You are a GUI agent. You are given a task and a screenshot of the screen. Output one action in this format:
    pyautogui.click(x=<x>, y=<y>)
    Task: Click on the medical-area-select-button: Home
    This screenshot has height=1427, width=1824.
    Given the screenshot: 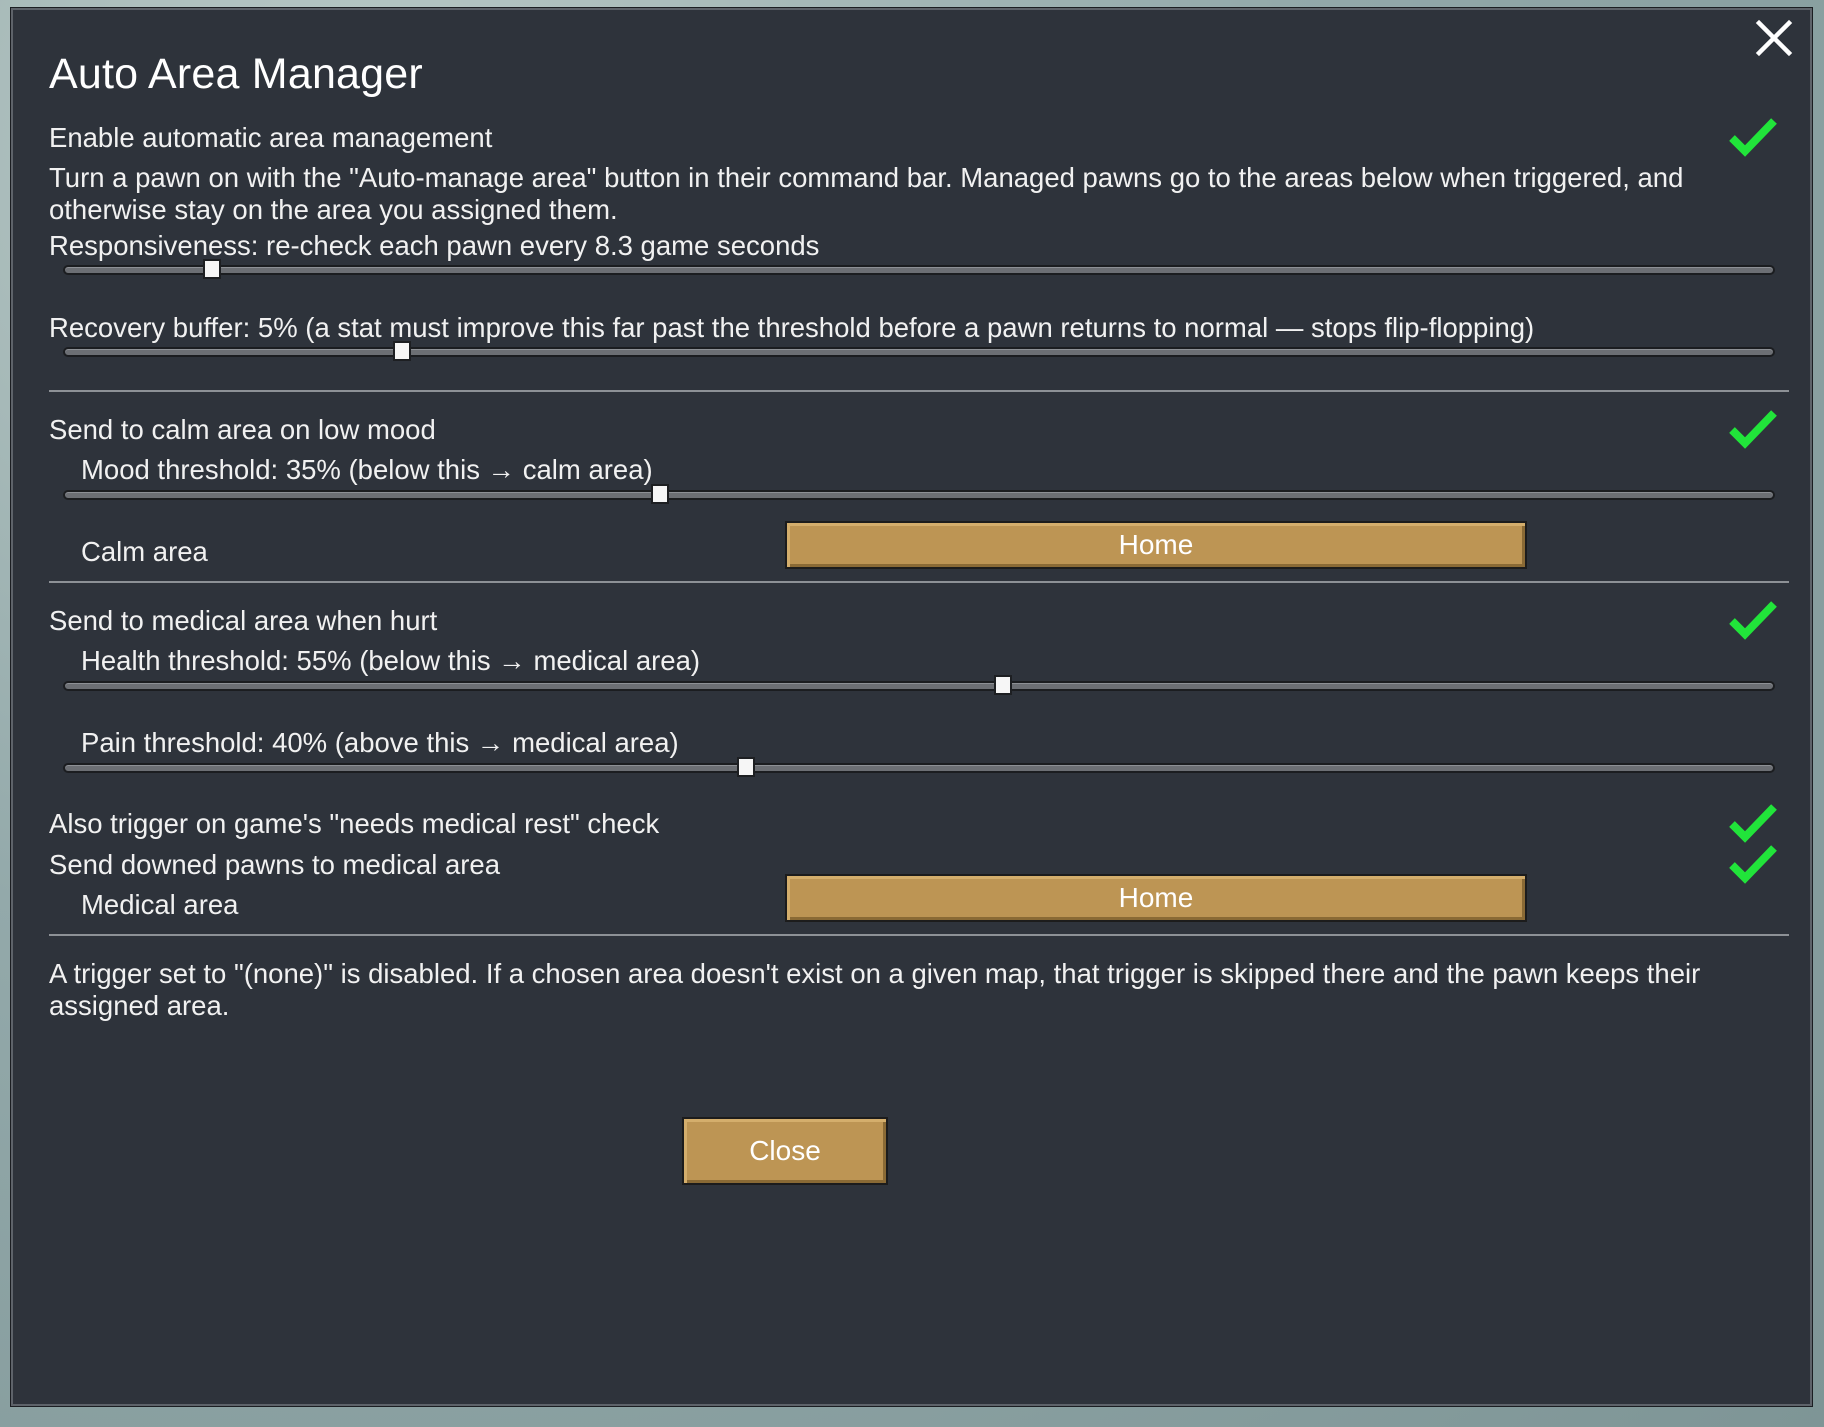 What is the action you would take?
    pyautogui.click(x=1156, y=898)
    